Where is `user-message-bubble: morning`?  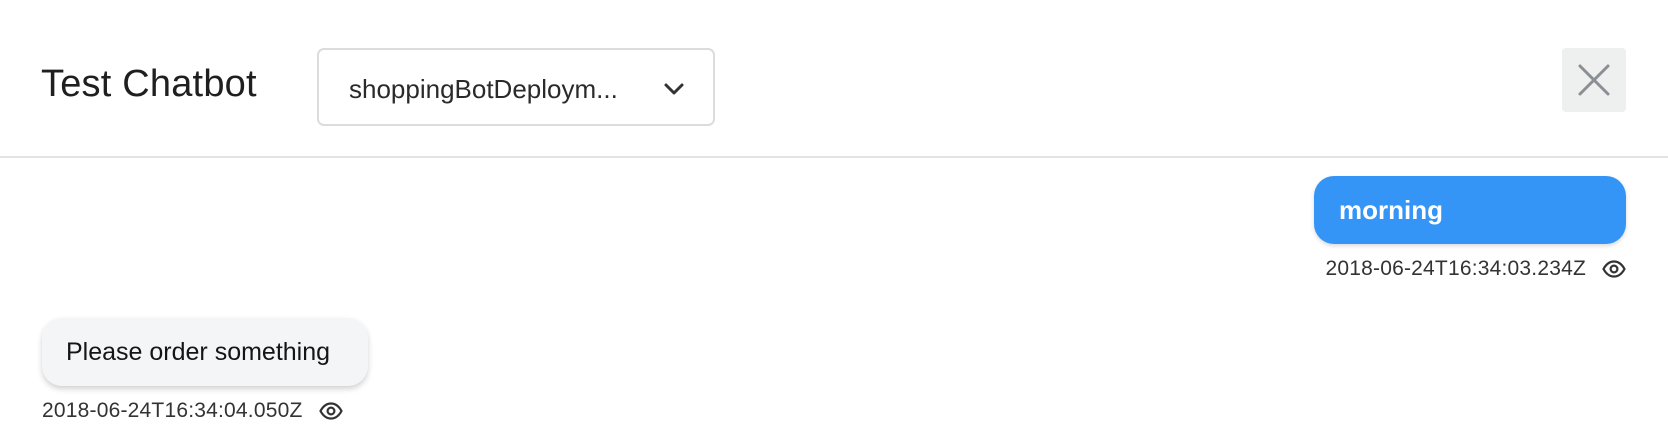
user-message-bubble: morning is located at coordinates (1470, 210).